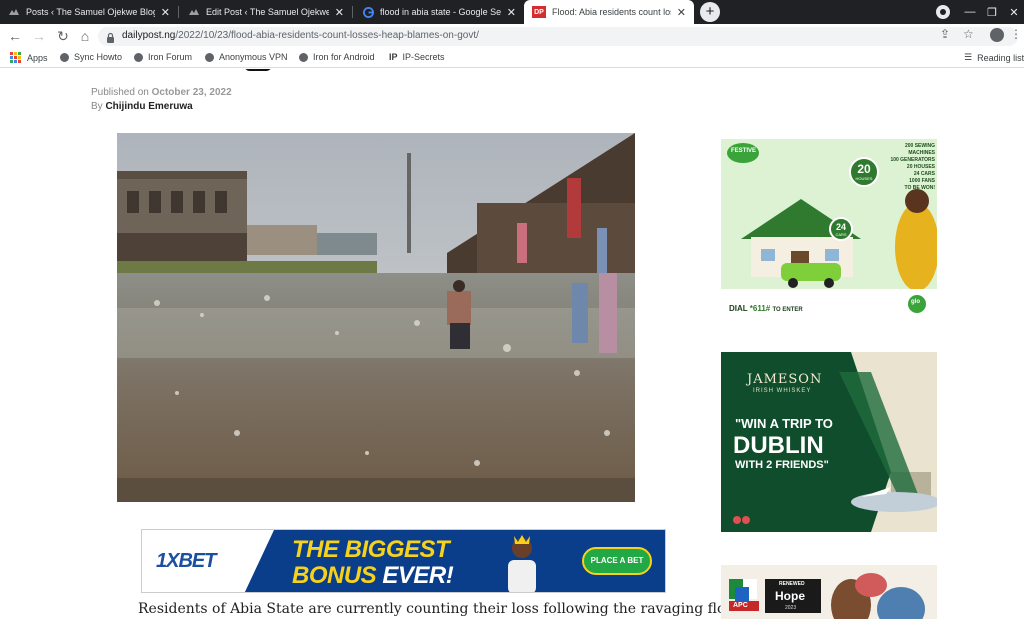  I want to click on jameson-line-2: DUBLIN, so click(778, 445).